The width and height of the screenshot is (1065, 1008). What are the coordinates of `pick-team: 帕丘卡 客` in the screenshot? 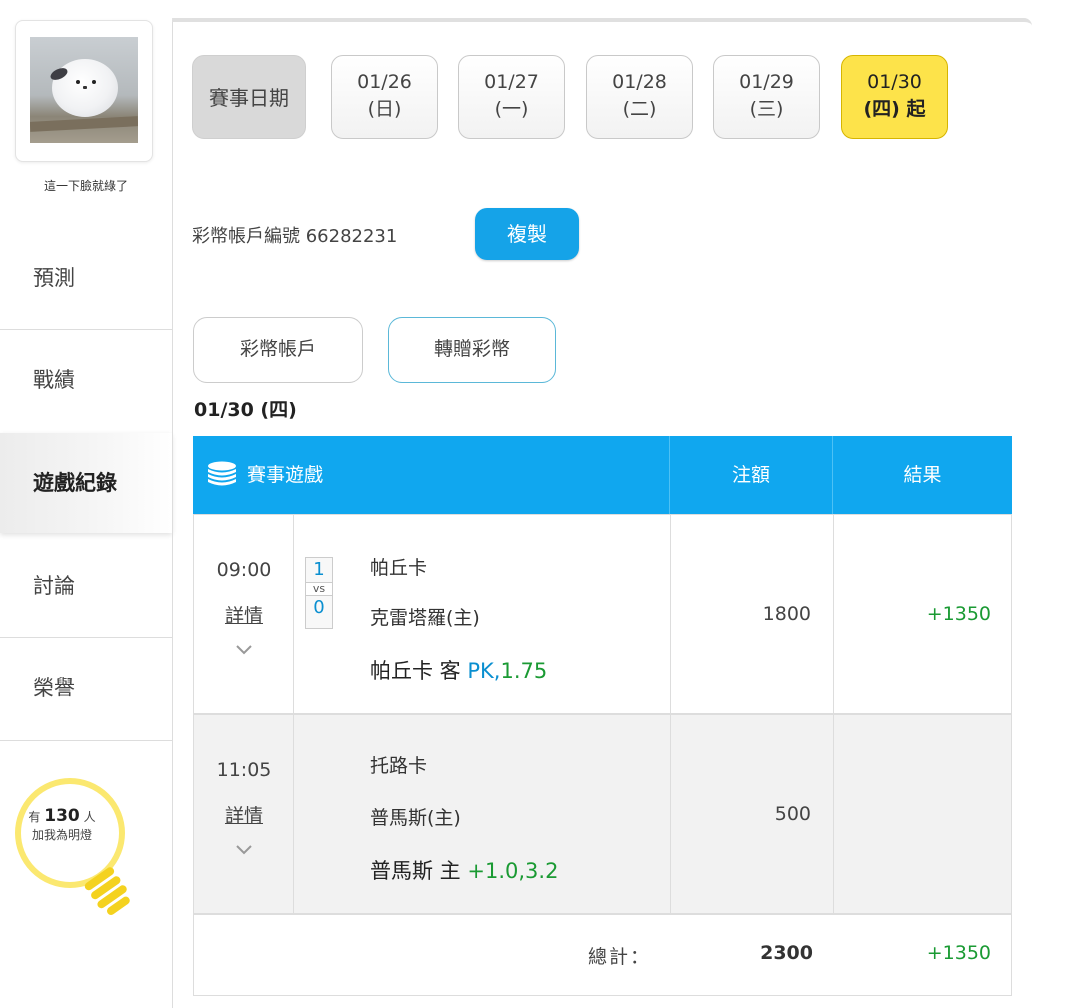 It's located at (415, 671).